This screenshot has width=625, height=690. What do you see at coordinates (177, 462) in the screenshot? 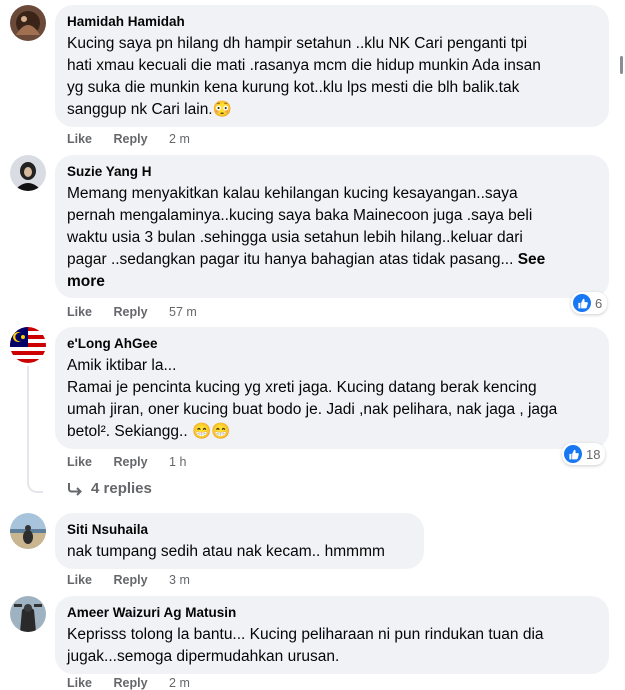
I see `timestamp: 1 h` at bounding box center [177, 462].